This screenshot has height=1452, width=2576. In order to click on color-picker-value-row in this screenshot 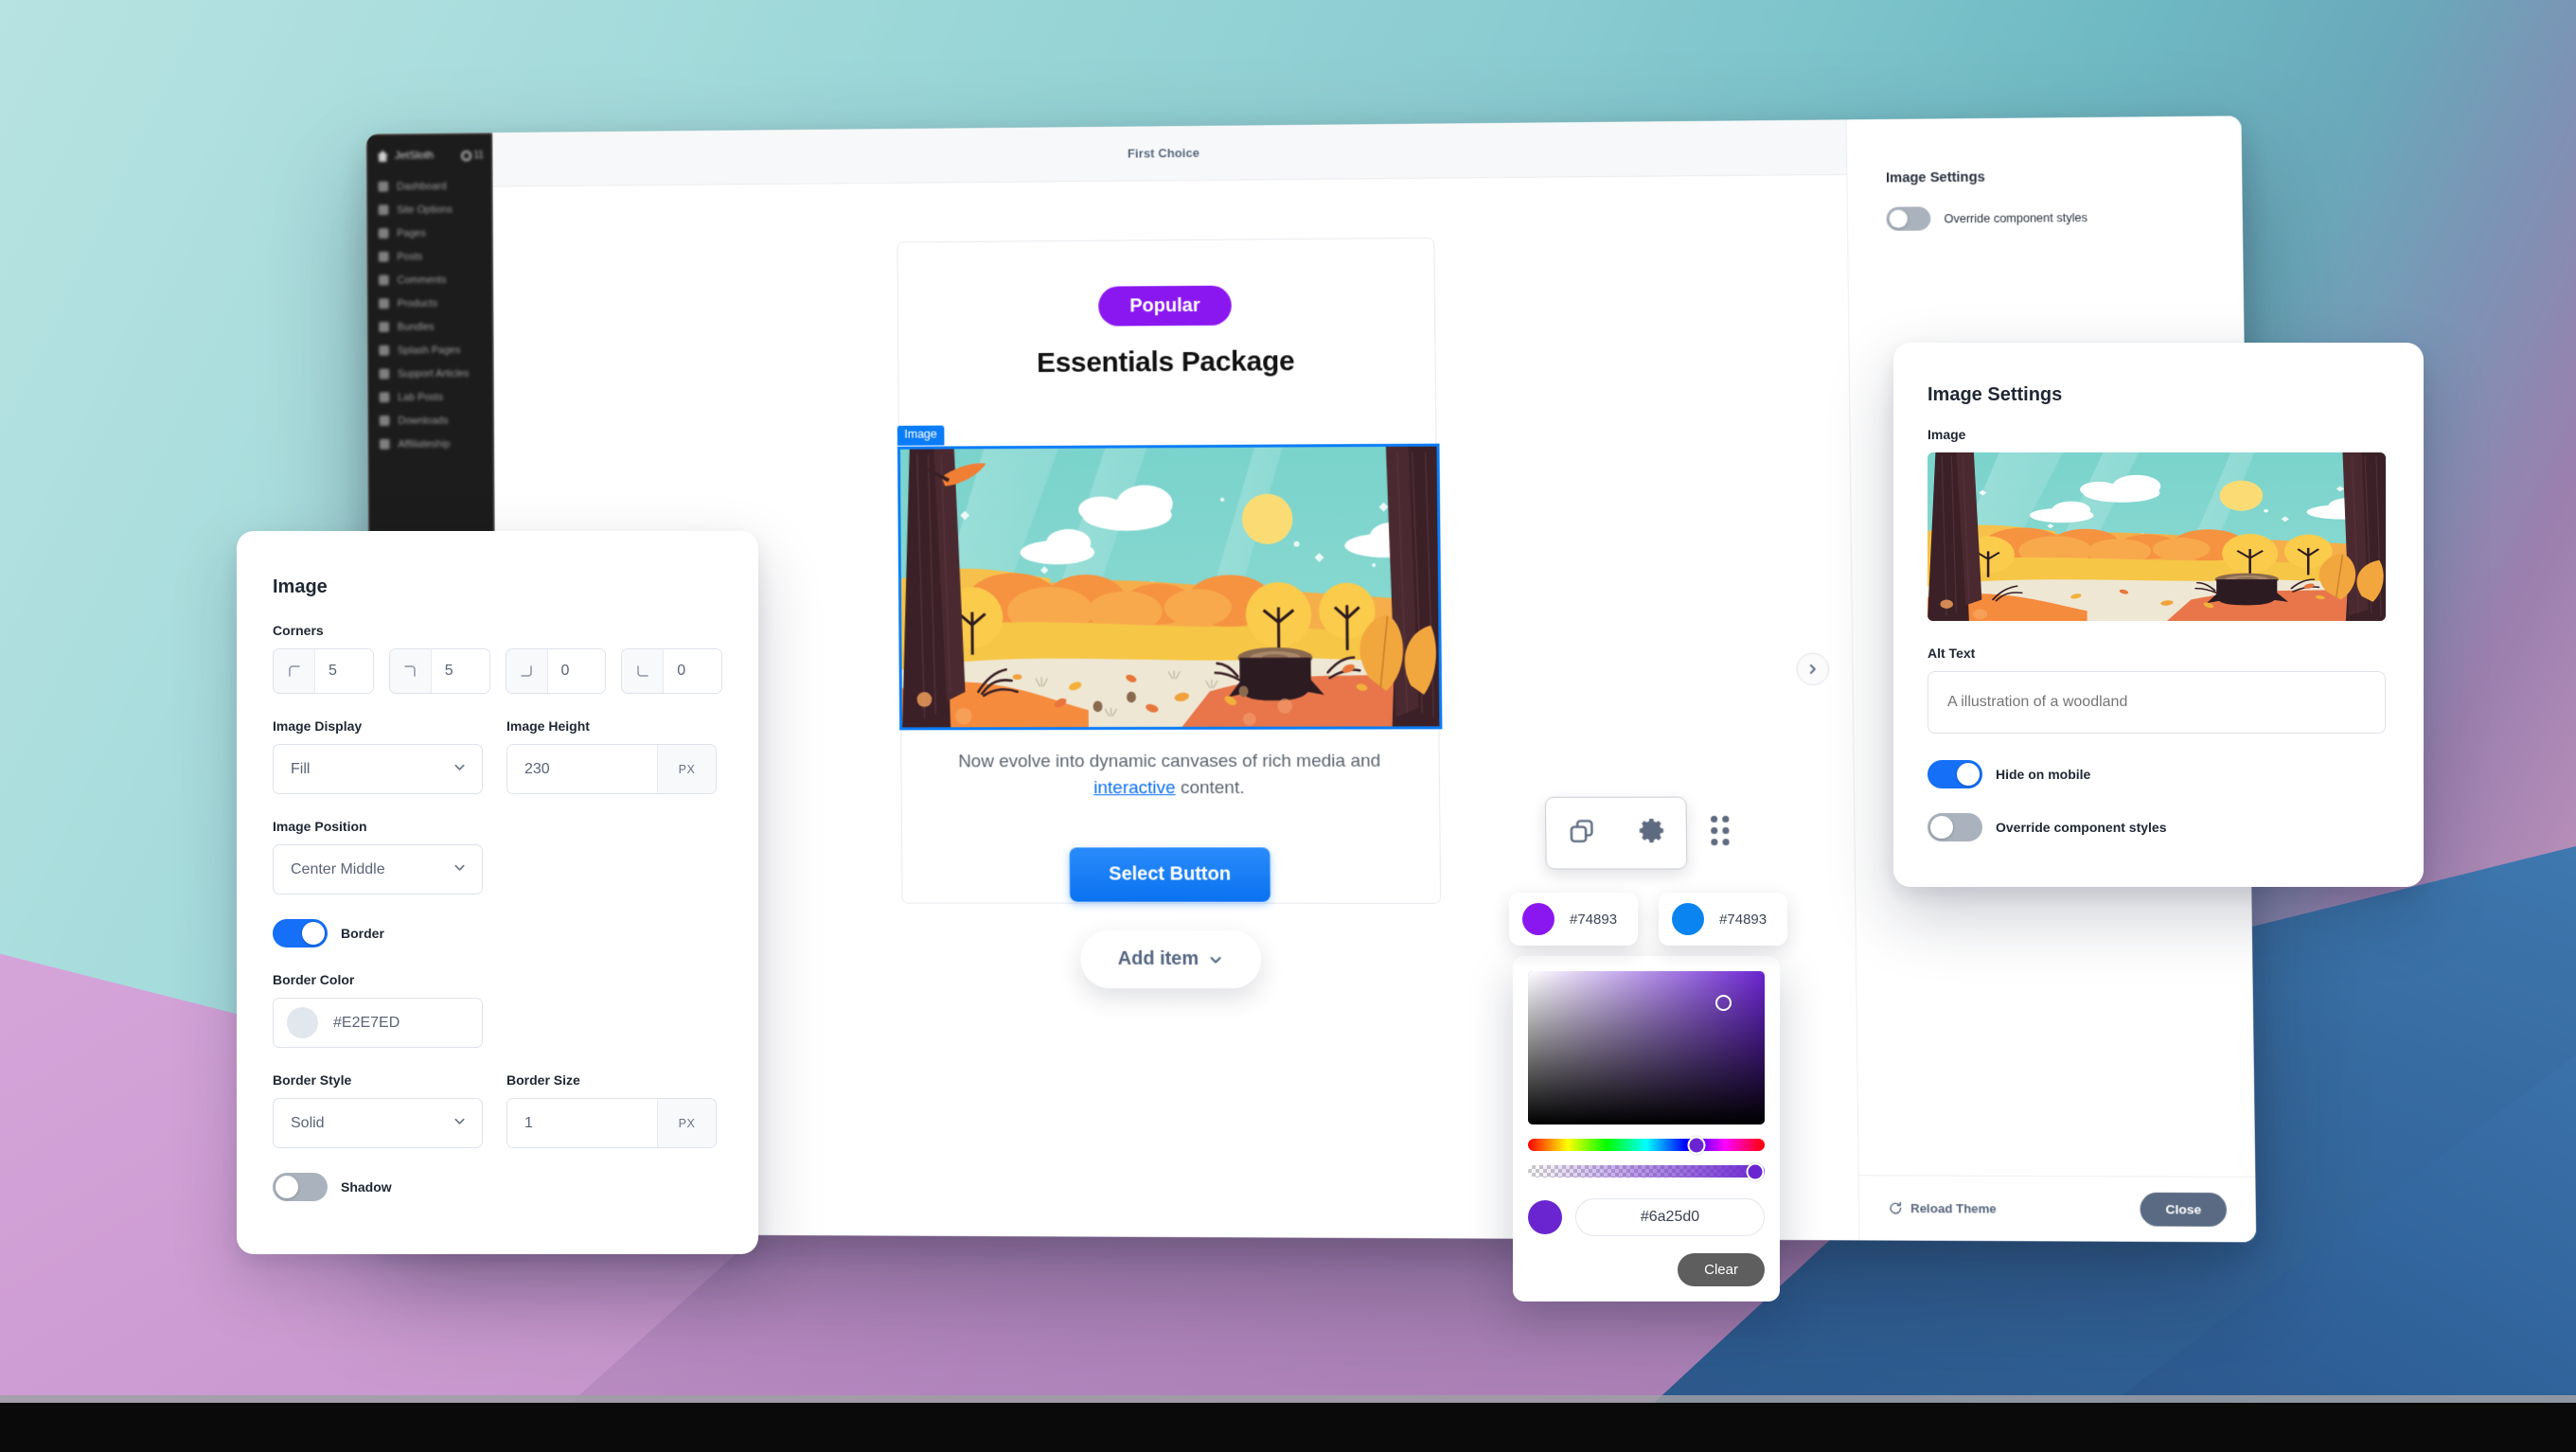, I will do `click(1647, 1217)`.